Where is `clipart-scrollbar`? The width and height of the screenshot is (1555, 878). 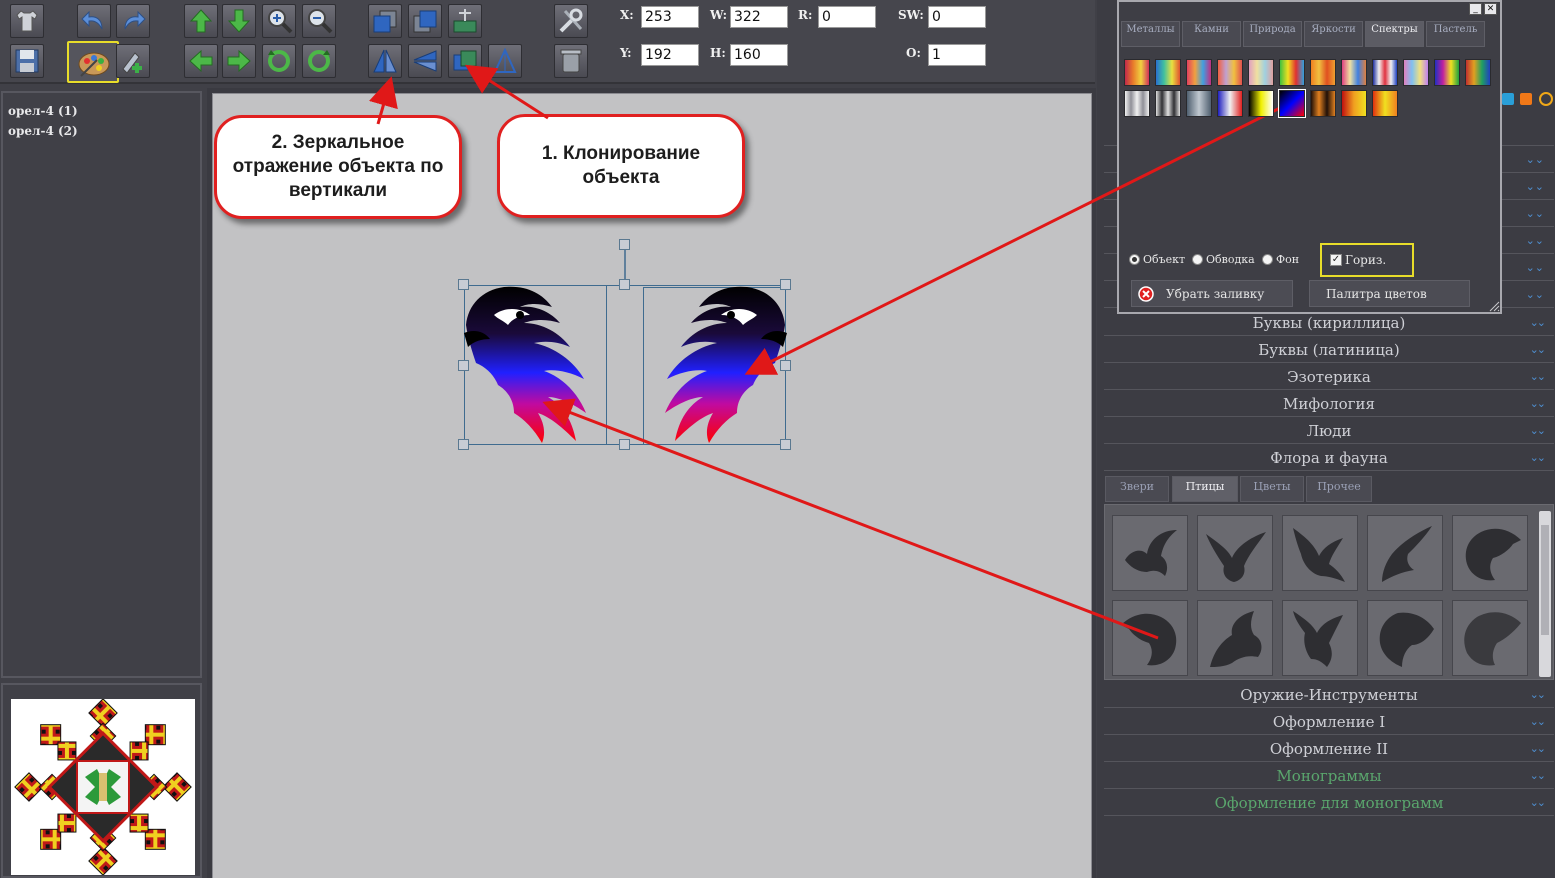
clipart-scrollbar is located at coordinates (1545, 594).